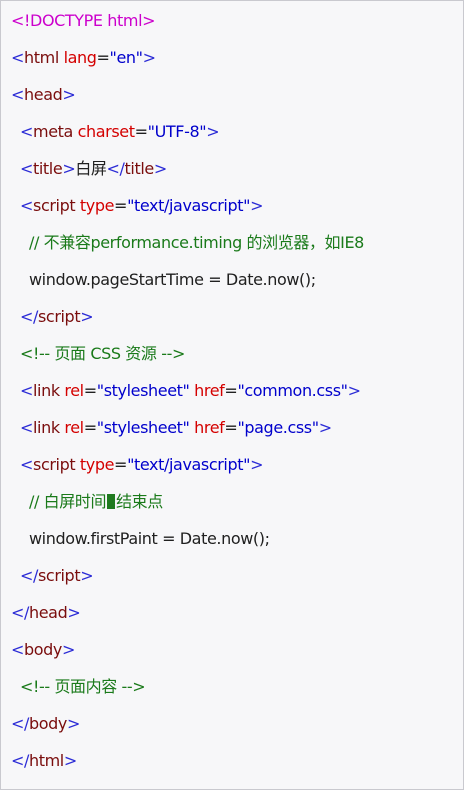 The image size is (464, 790). I want to click on code-line: window.pageStartTime = Date.now();, so click(172, 280).